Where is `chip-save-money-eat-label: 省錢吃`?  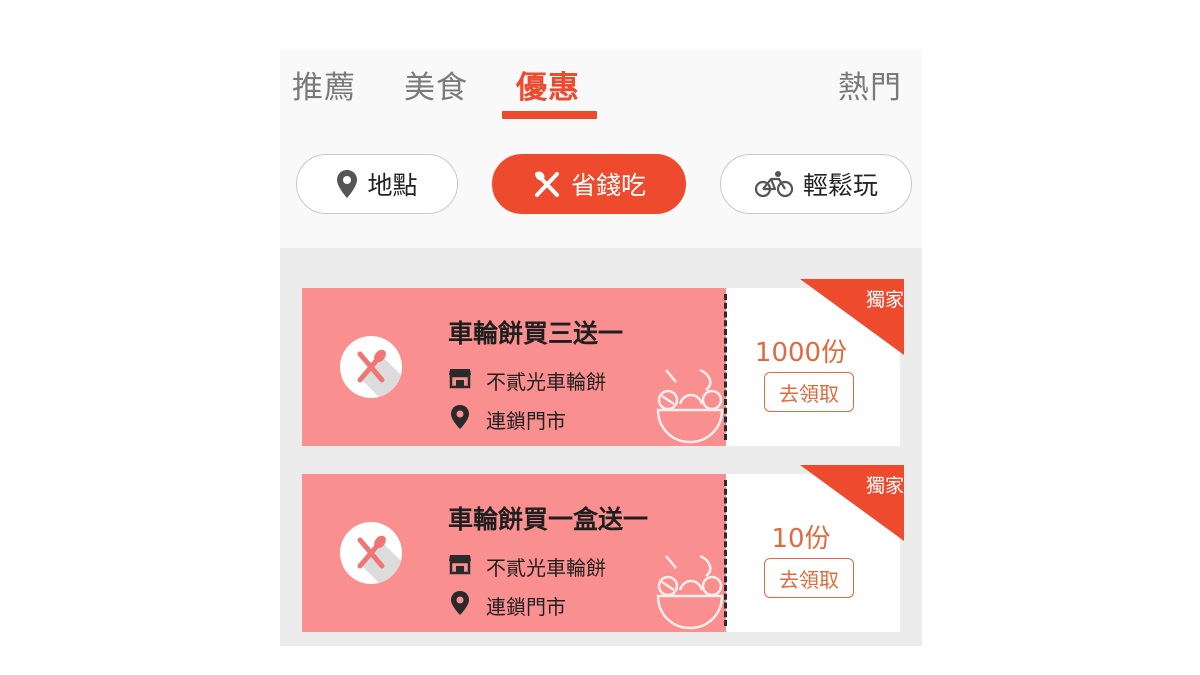
chip-save-money-eat-label: 省錢吃 is located at coordinates (608, 185).